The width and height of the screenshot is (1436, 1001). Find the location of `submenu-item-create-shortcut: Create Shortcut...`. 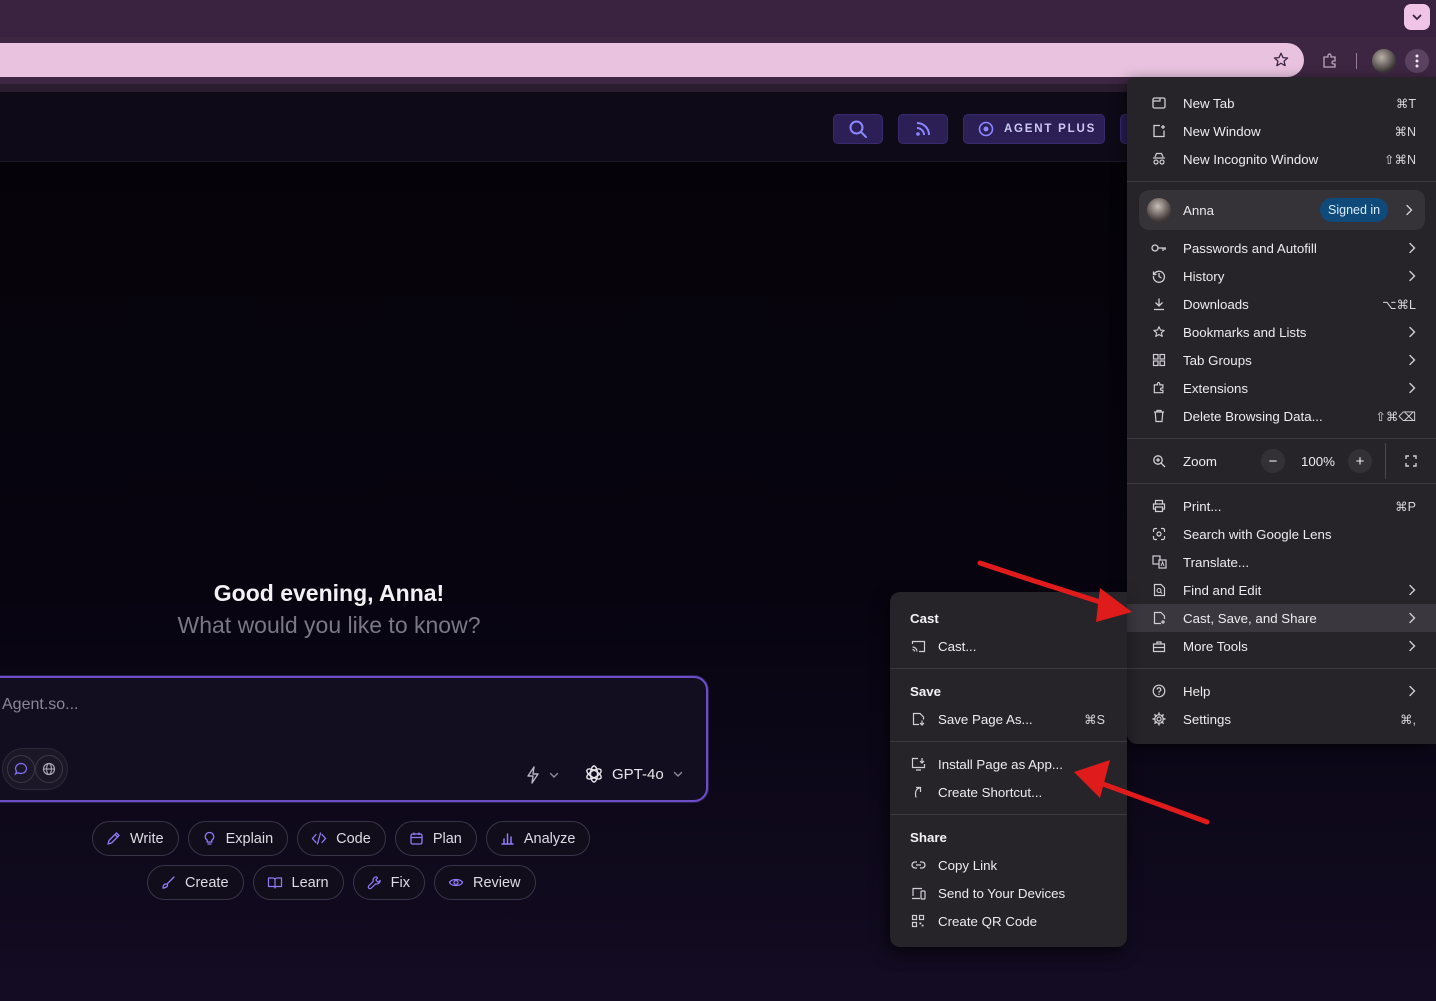

submenu-item-create-shortcut: Create Shortcut... is located at coordinates (1008, 792).